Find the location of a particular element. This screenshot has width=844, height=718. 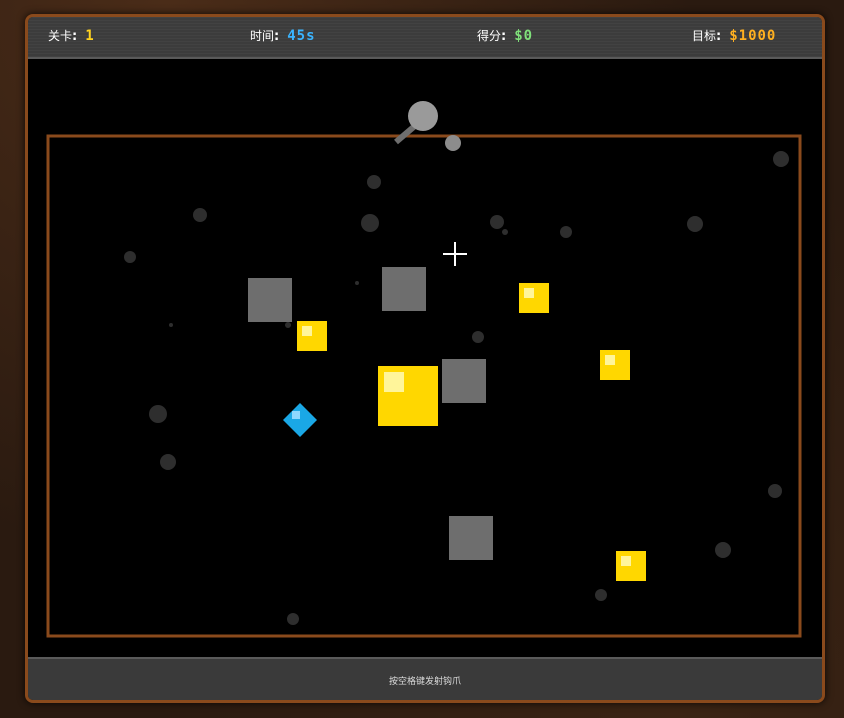

claw-head is located at coordinates (453, 143).